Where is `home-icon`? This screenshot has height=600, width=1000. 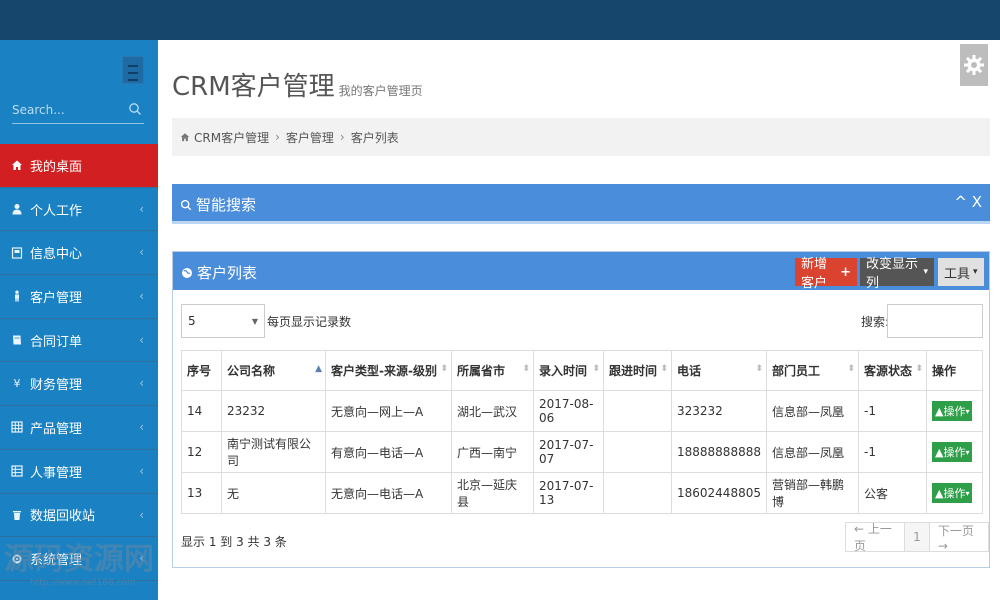 home-icon is located at coordinates (17, 165).